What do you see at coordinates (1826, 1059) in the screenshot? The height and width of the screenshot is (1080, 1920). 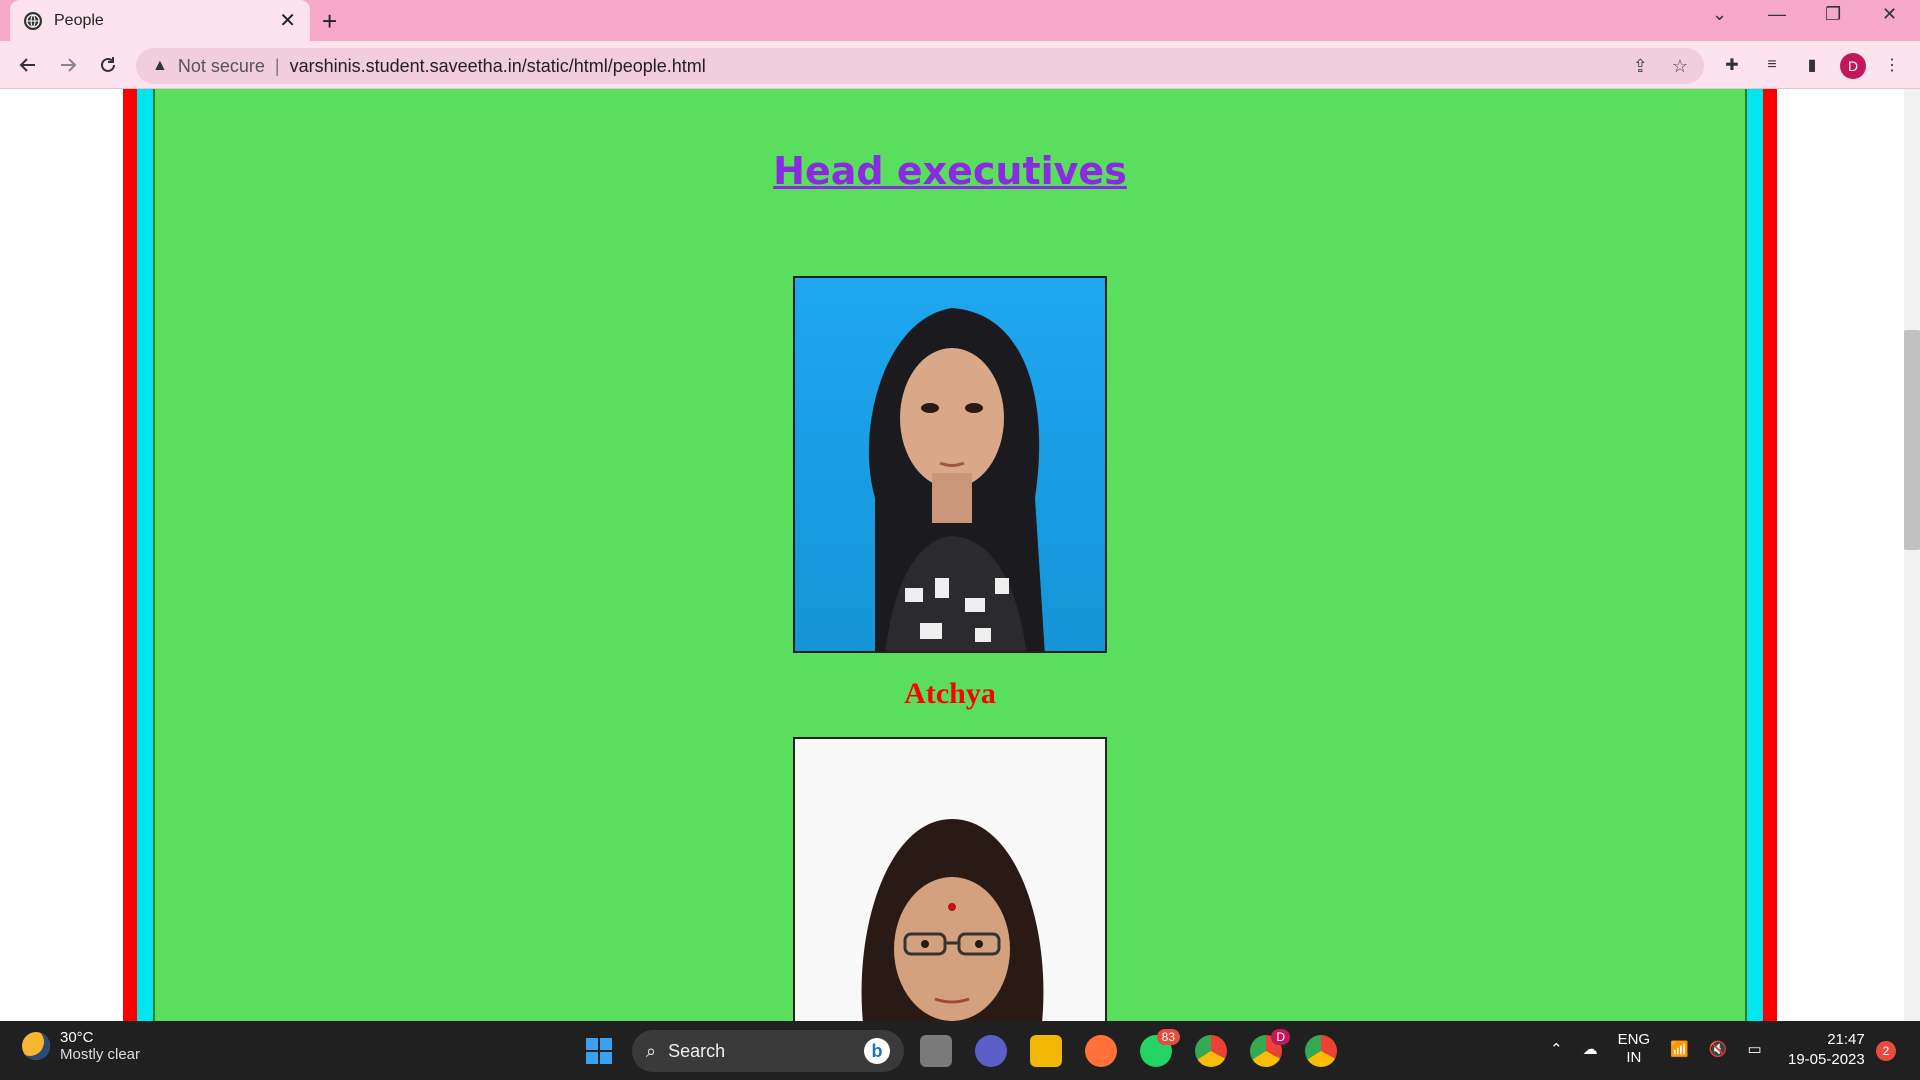 I see `date: 19-05-2023` at bounding box center [1826, 1059].